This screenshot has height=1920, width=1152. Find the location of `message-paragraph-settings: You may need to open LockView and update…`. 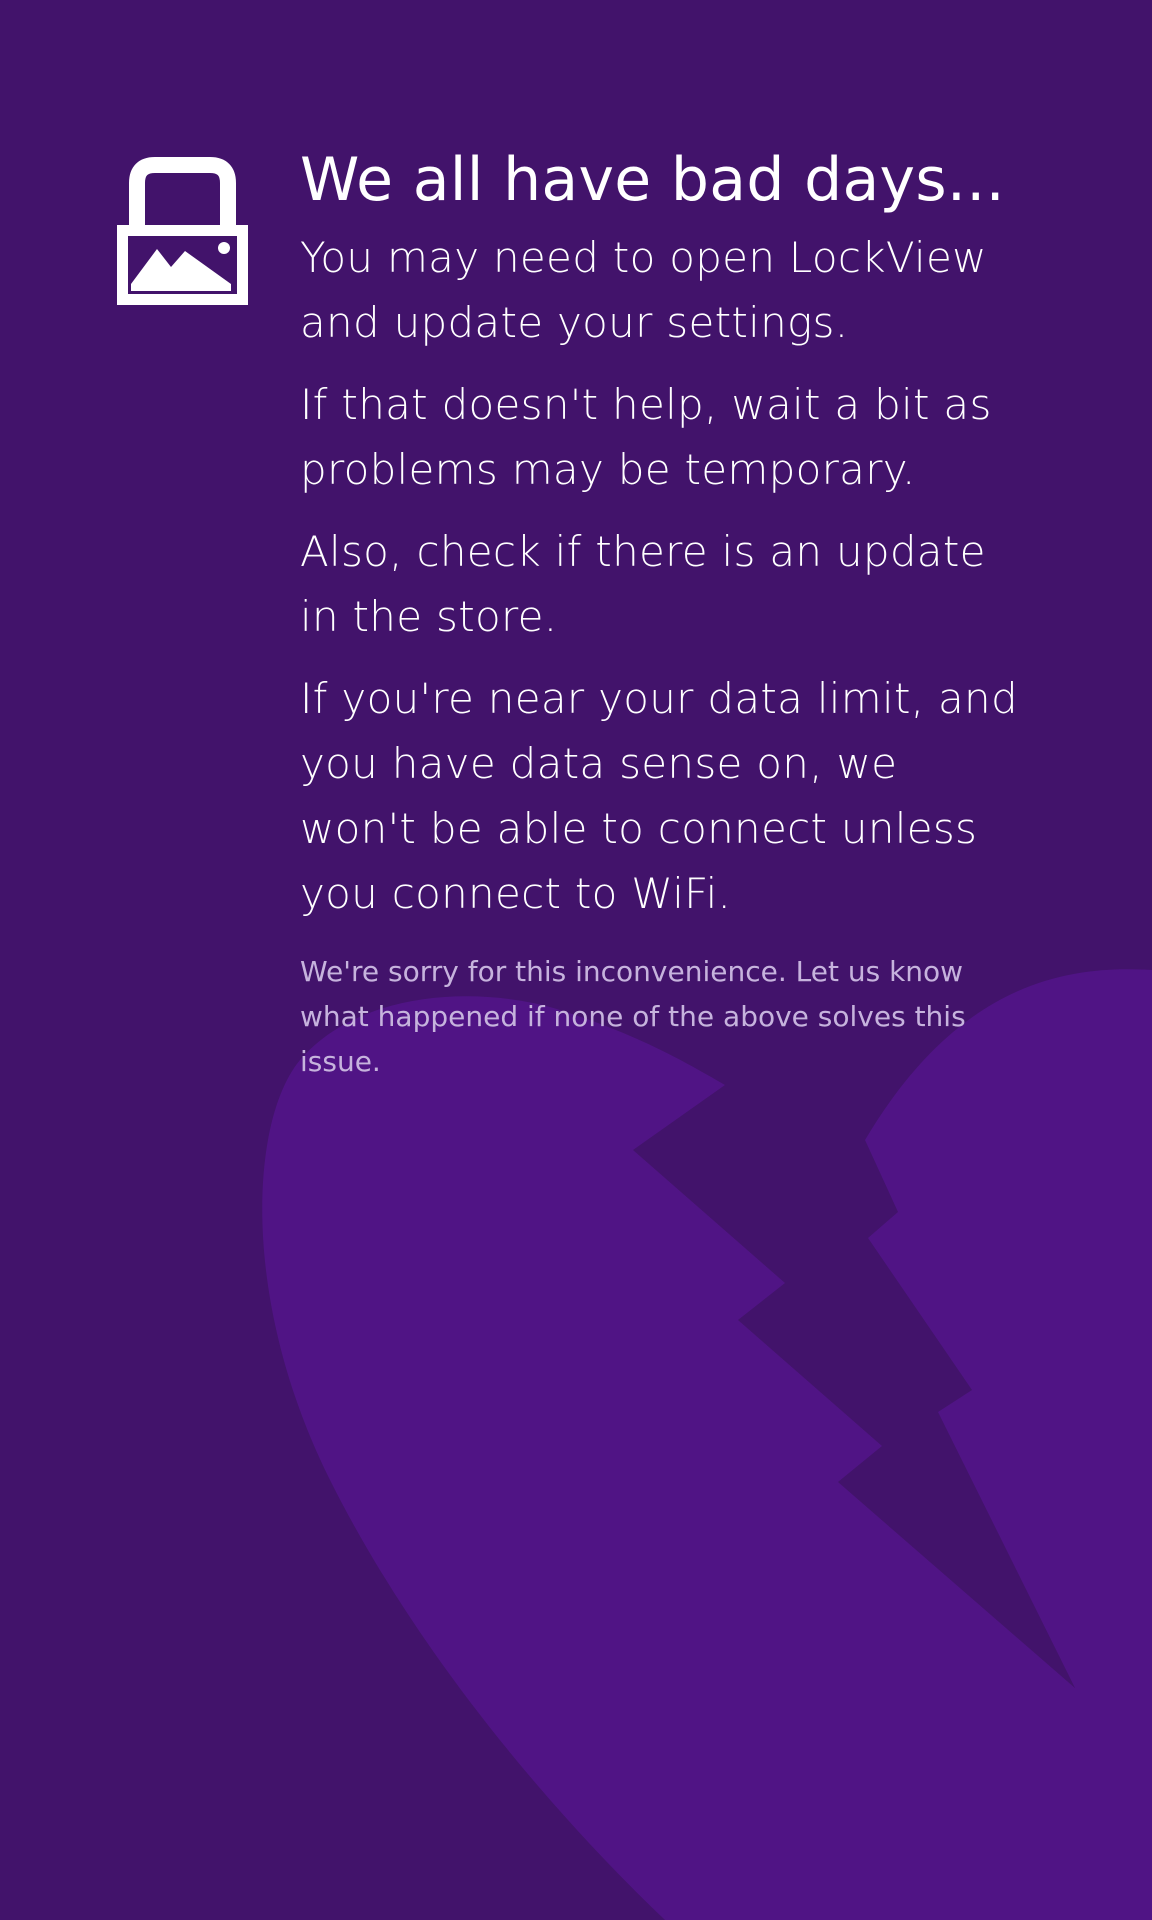

message-paragraph-settings: You may need to open LockView and update… is located at coordinates (643, 290).